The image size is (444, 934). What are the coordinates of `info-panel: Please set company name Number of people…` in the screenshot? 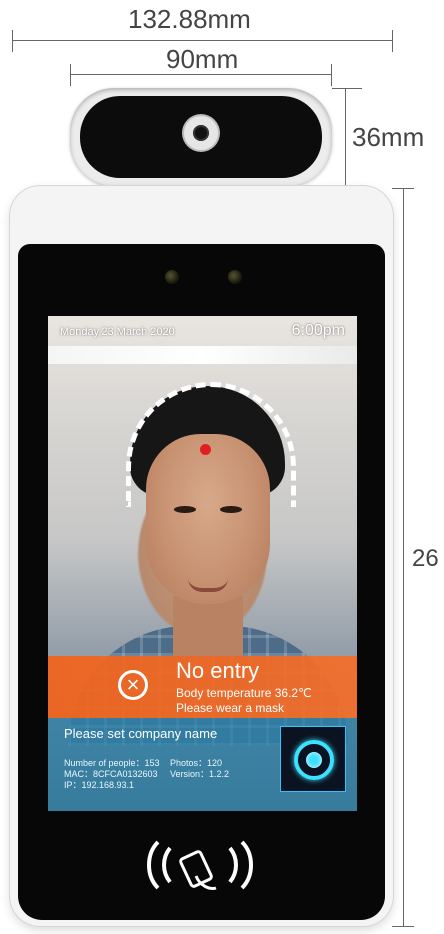 It's located at (202, 764).